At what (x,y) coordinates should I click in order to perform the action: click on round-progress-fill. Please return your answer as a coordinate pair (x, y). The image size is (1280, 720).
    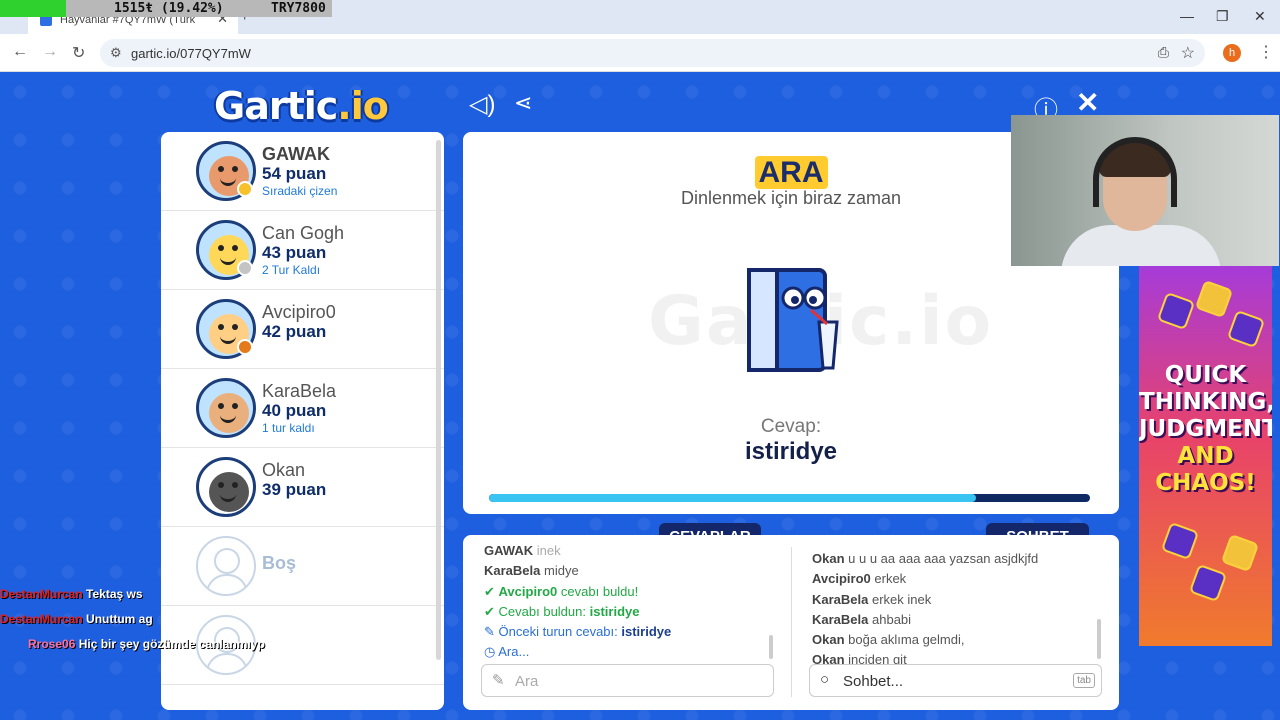
    Looking at the image, I should click on (732, 498).